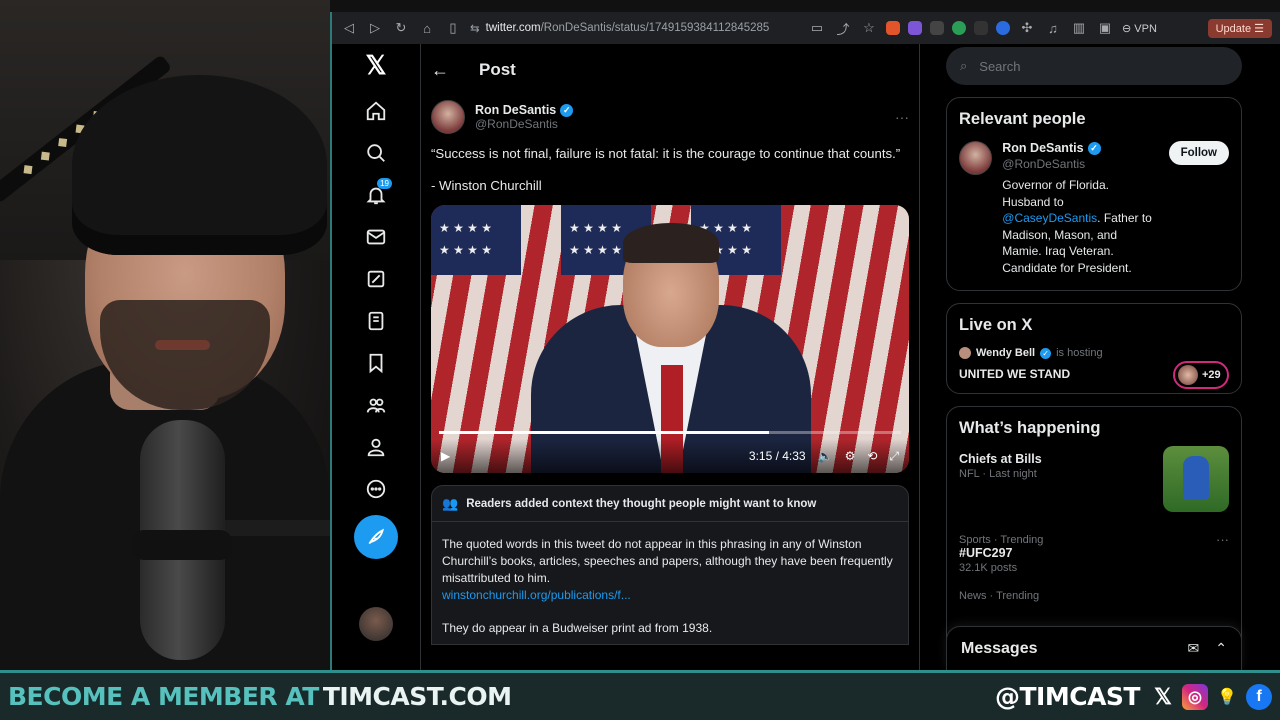 This screenshot has height=720, width=1280. Describe the element at coordinates (376, 321) in the screenshot. I see `lists-nav-icon` at that location.